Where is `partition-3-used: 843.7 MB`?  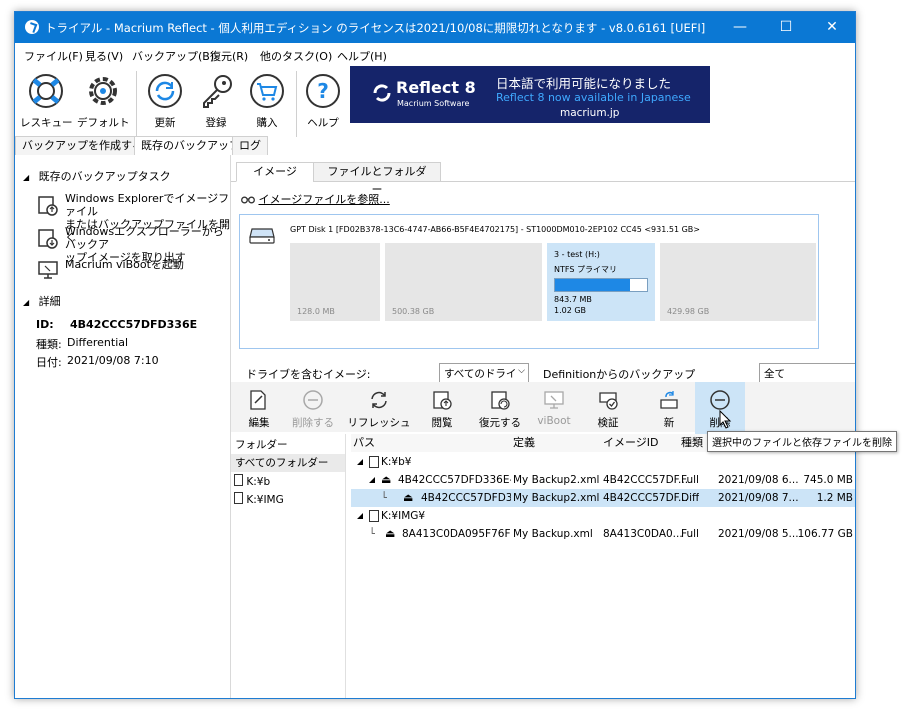 partition-3-used: 843.7 MB is located at coordinates (573, 299).